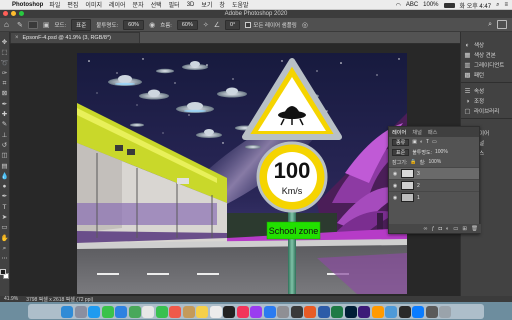 This screenshot has width=512, height=320. What do you see at coordinates (4, 196) in the screenshot?
I see `pen-tool-icon: ✒` at bounding box center [4, 196].